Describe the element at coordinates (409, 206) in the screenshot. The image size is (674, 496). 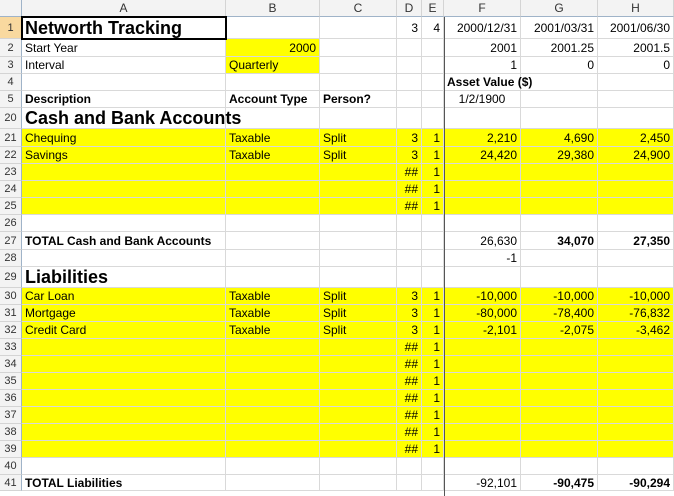
I see `cell-d25: ##` at that location.